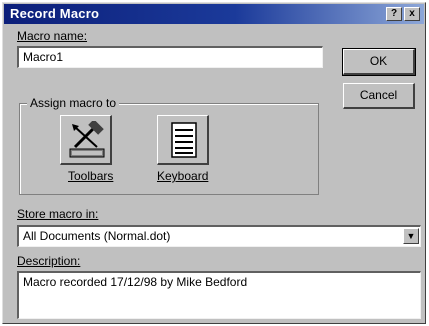 The image size is (429, 326). I want to click on macro-name-label: Macro name:, so click(52, 36).